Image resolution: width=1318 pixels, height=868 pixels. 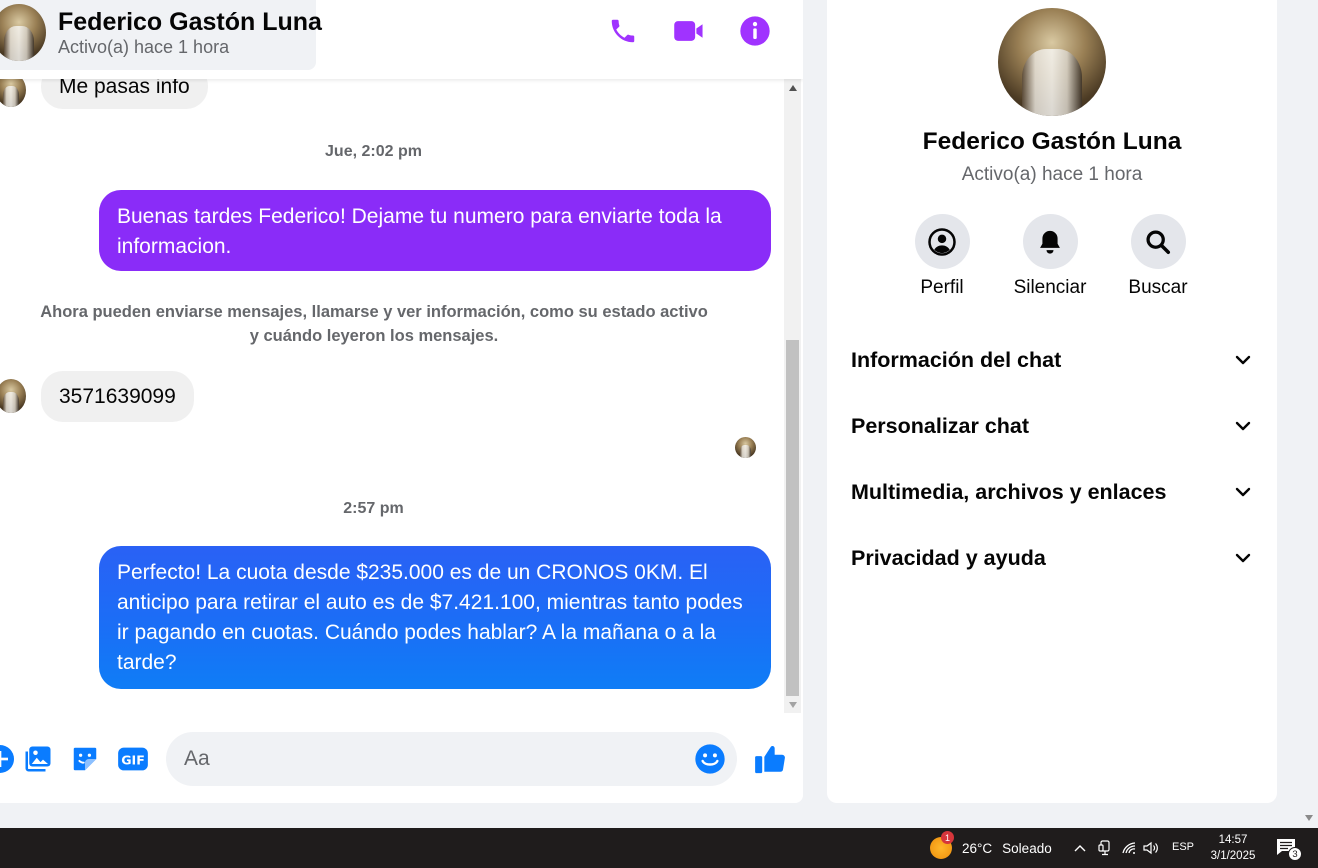 I want to click on message-composer: GIF, so click(x=401, y=758).